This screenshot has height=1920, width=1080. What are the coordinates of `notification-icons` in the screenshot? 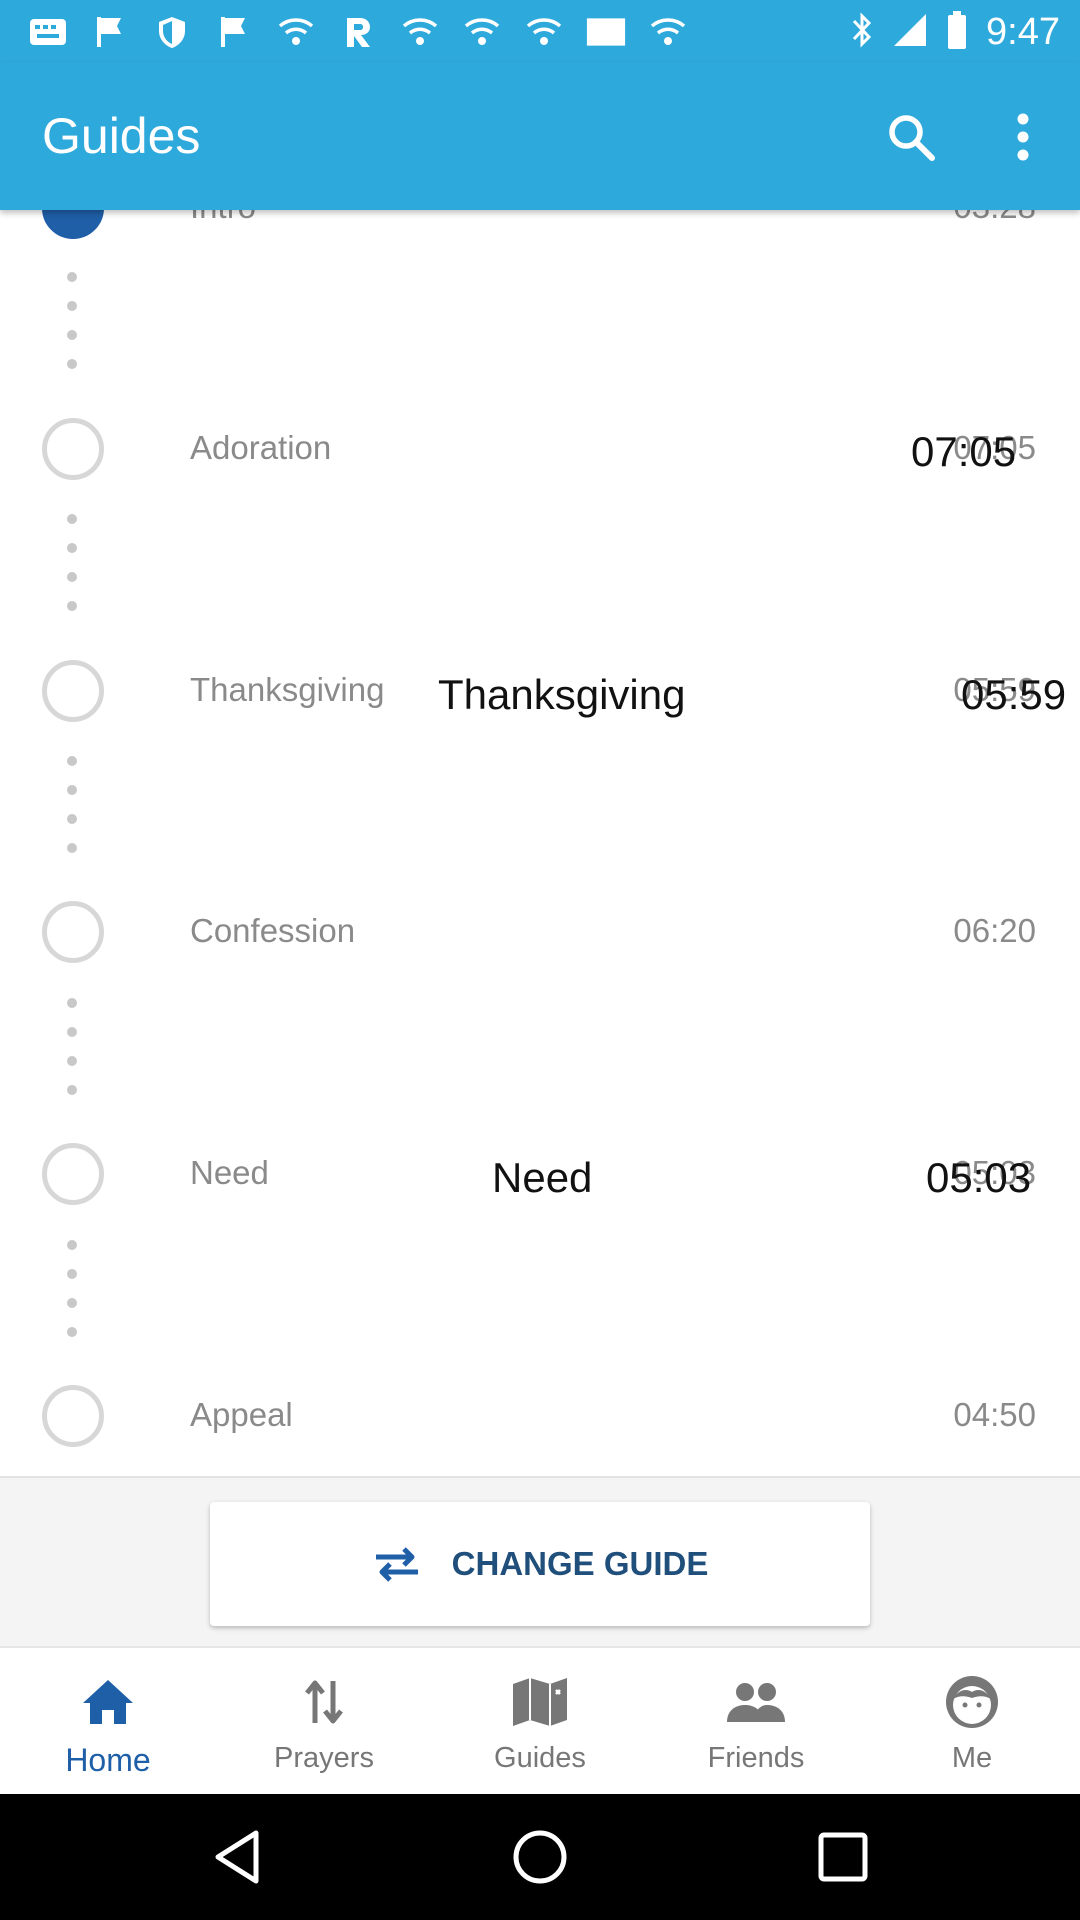 It's located at (358, 32).